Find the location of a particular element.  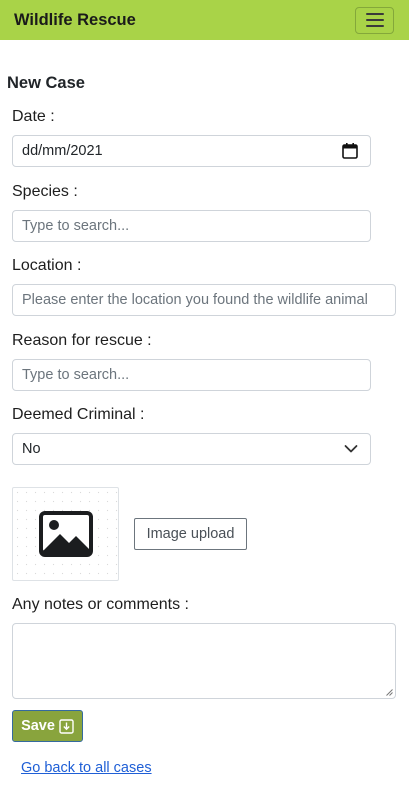

location-label: Location : is located at coordinates (47, 265).